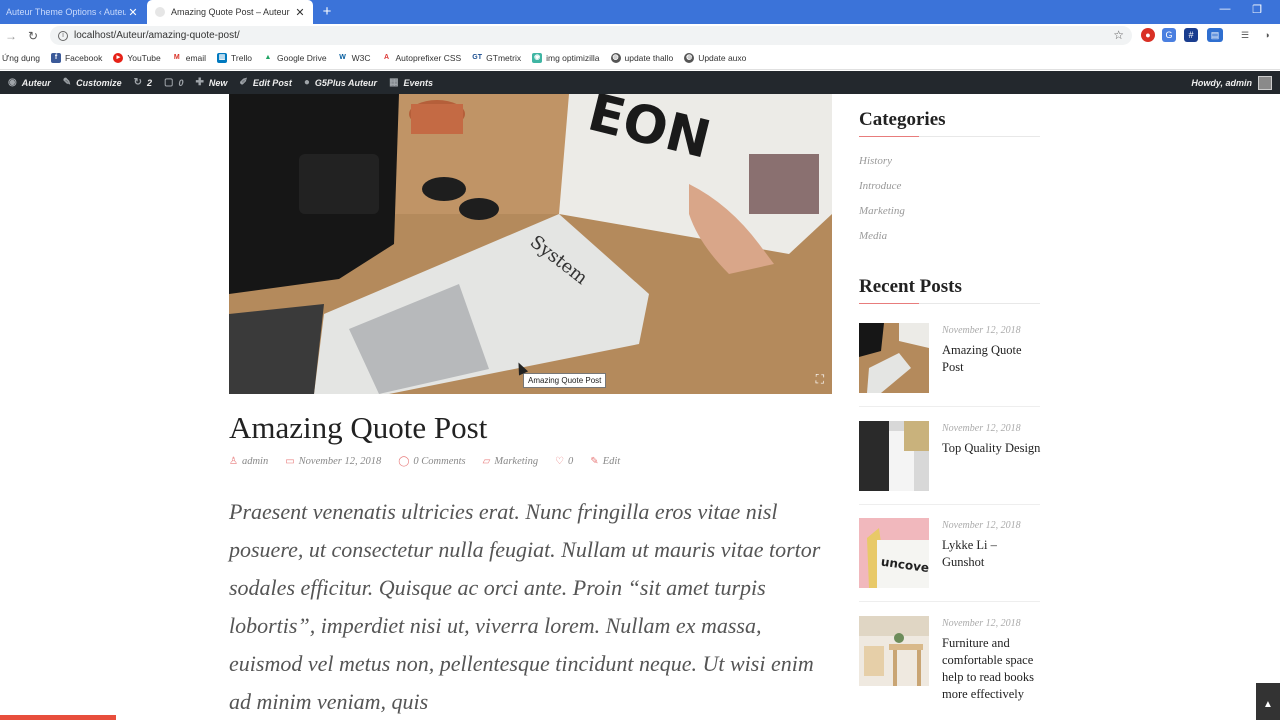  Describe the element at coordinates (212, 82) in the screenshot. I see `admin-new-link: ✚ New` at that location.